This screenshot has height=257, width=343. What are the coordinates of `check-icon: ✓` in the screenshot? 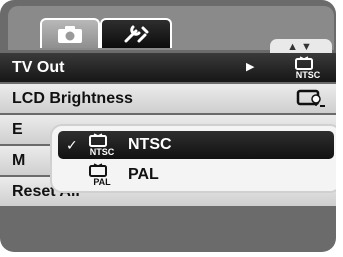 It's located at (72, 145).